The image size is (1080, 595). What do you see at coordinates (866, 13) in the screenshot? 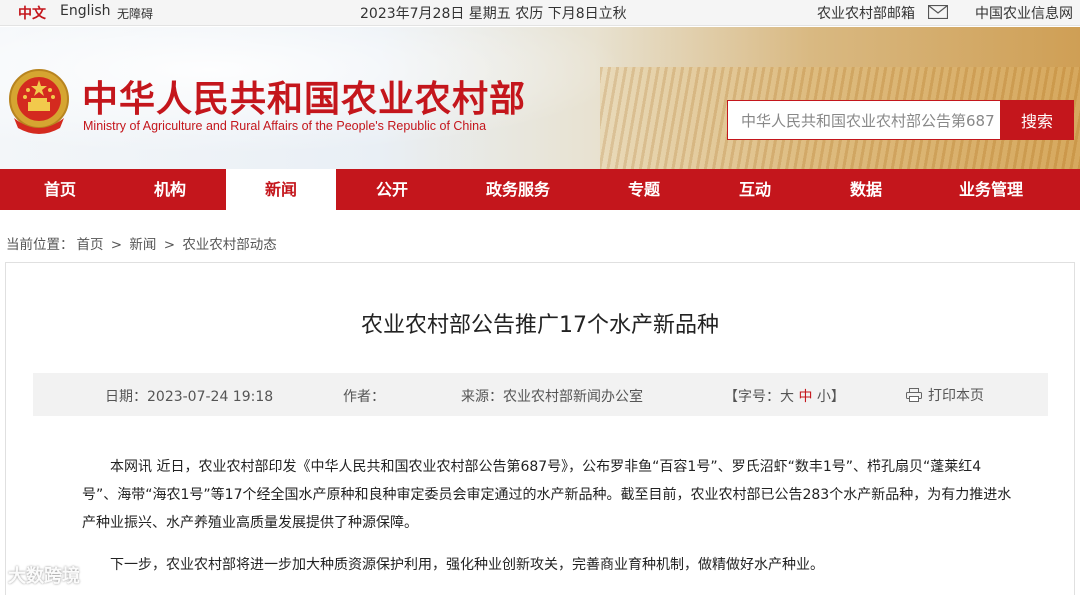
I see `ministry-mail-link: 农业农村部邮箱` at bounding box center [866, 13].